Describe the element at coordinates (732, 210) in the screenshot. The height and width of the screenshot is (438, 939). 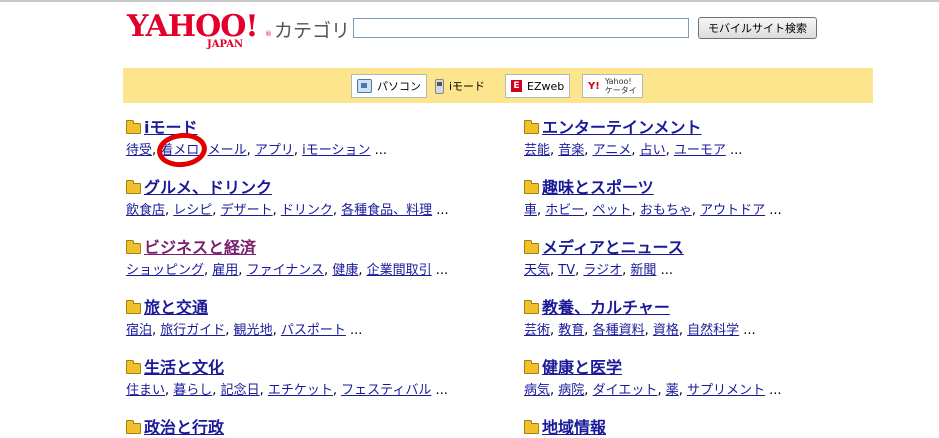
I see `subcategory-link: アウトドア` at that location.